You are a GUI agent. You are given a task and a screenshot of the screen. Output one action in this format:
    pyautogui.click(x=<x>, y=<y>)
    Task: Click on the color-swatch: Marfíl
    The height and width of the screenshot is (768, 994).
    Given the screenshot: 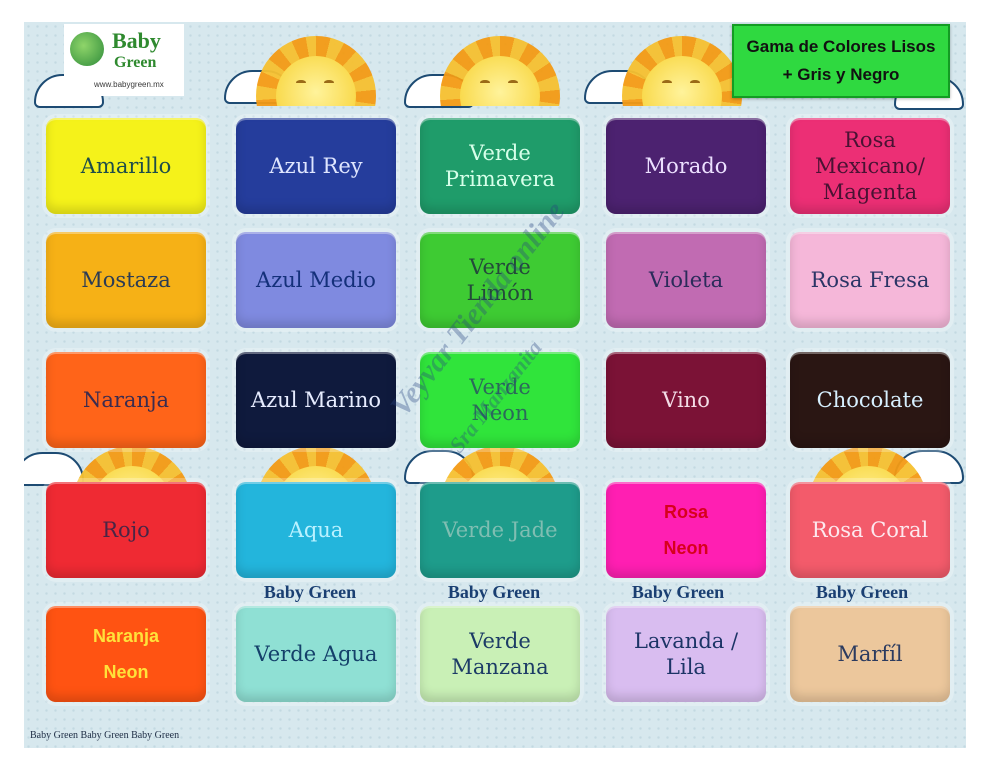 What is the action you would take?
    pyautogui.click(x=870, y=654)
    